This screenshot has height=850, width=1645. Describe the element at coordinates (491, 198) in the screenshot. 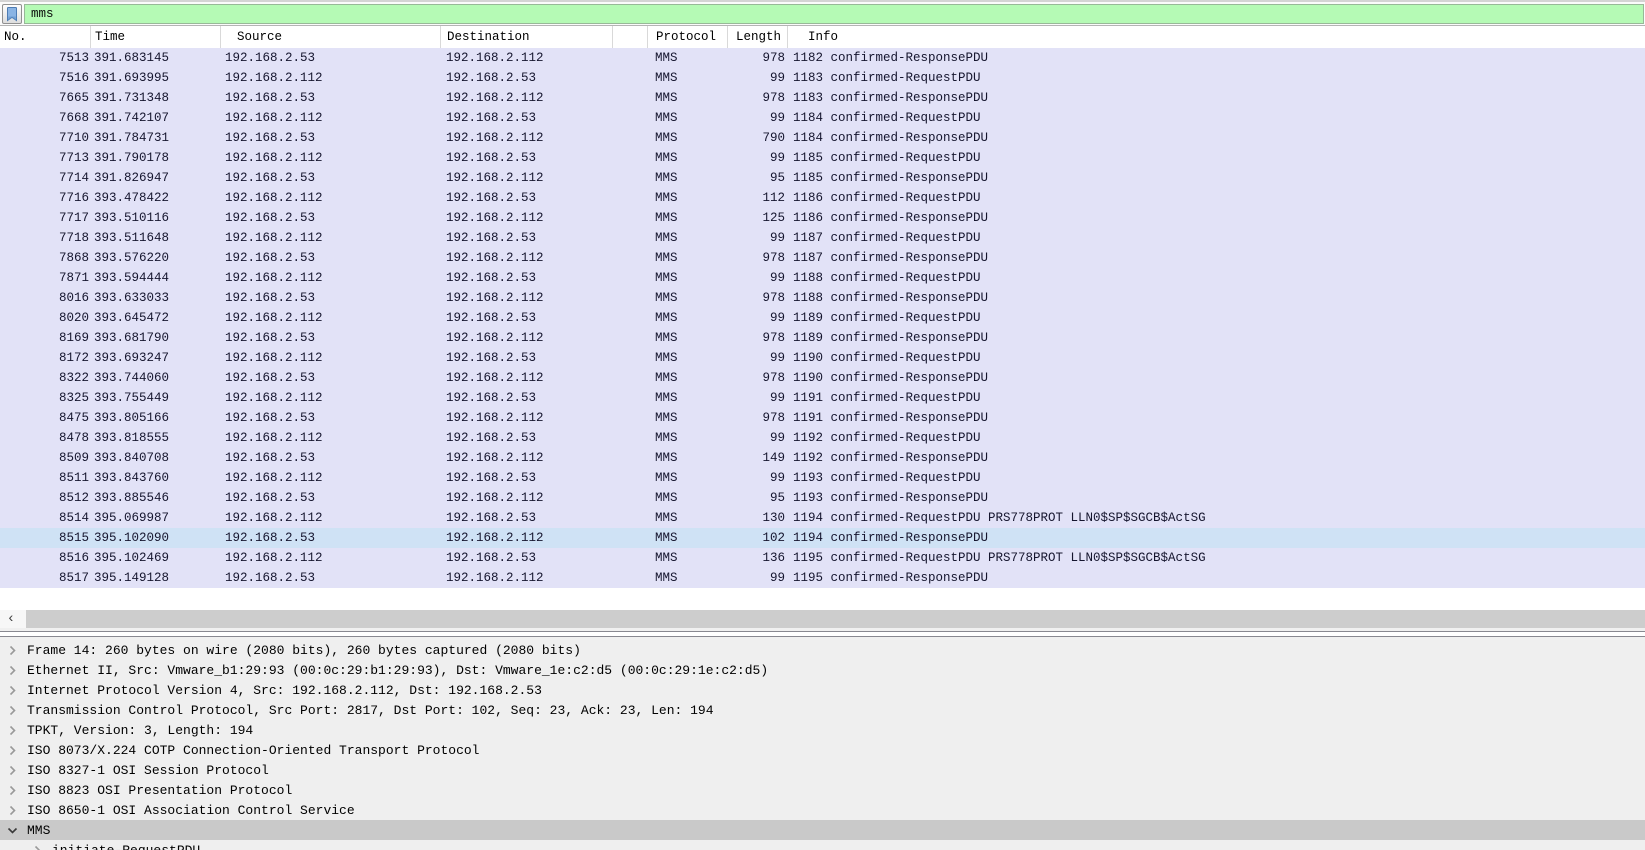

I see `cell-dst: 192.168.2.53` at that location.